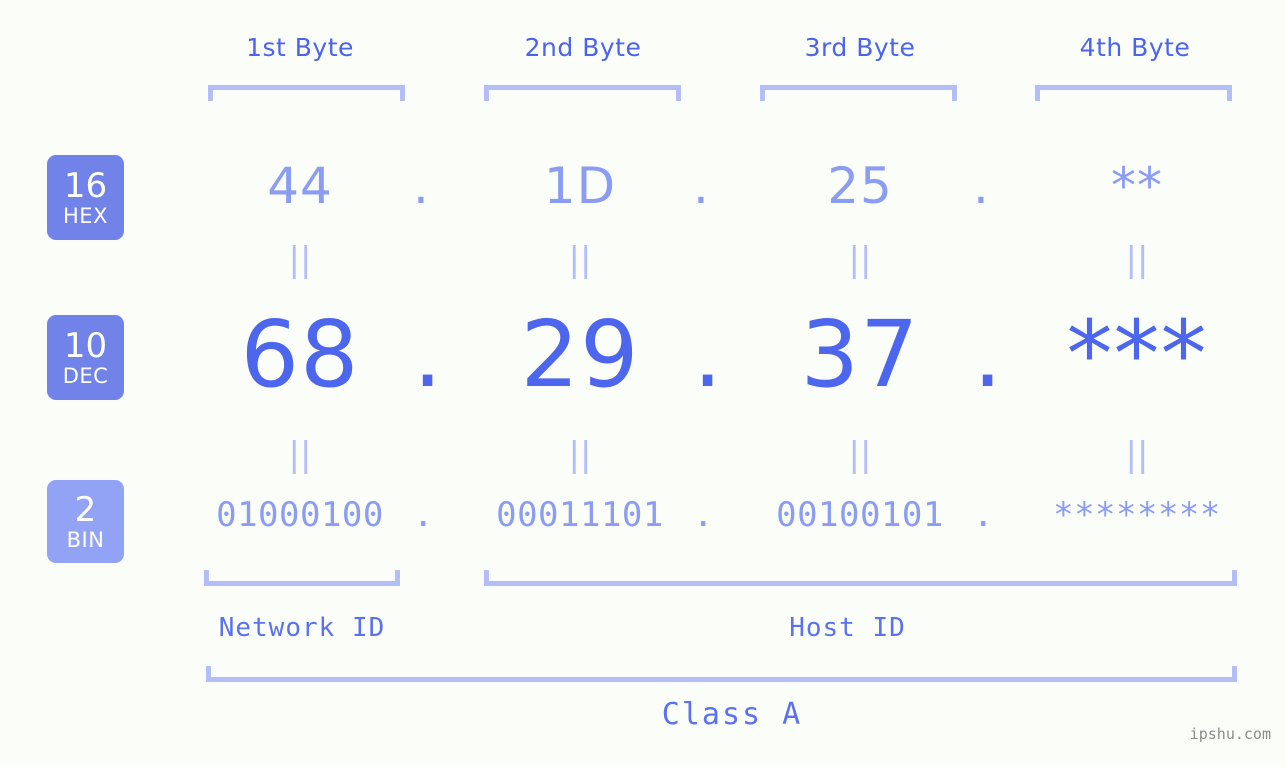 The height and width of the screenshot is (767, 1285). I want to click on class-bracket, so click(721, 674).